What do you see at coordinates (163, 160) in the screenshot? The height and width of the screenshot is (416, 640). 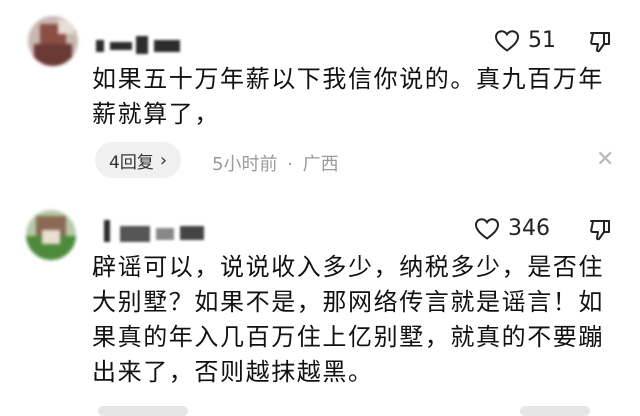 I see `chevron-right-icon: ›` at bounding box center [163, 160].